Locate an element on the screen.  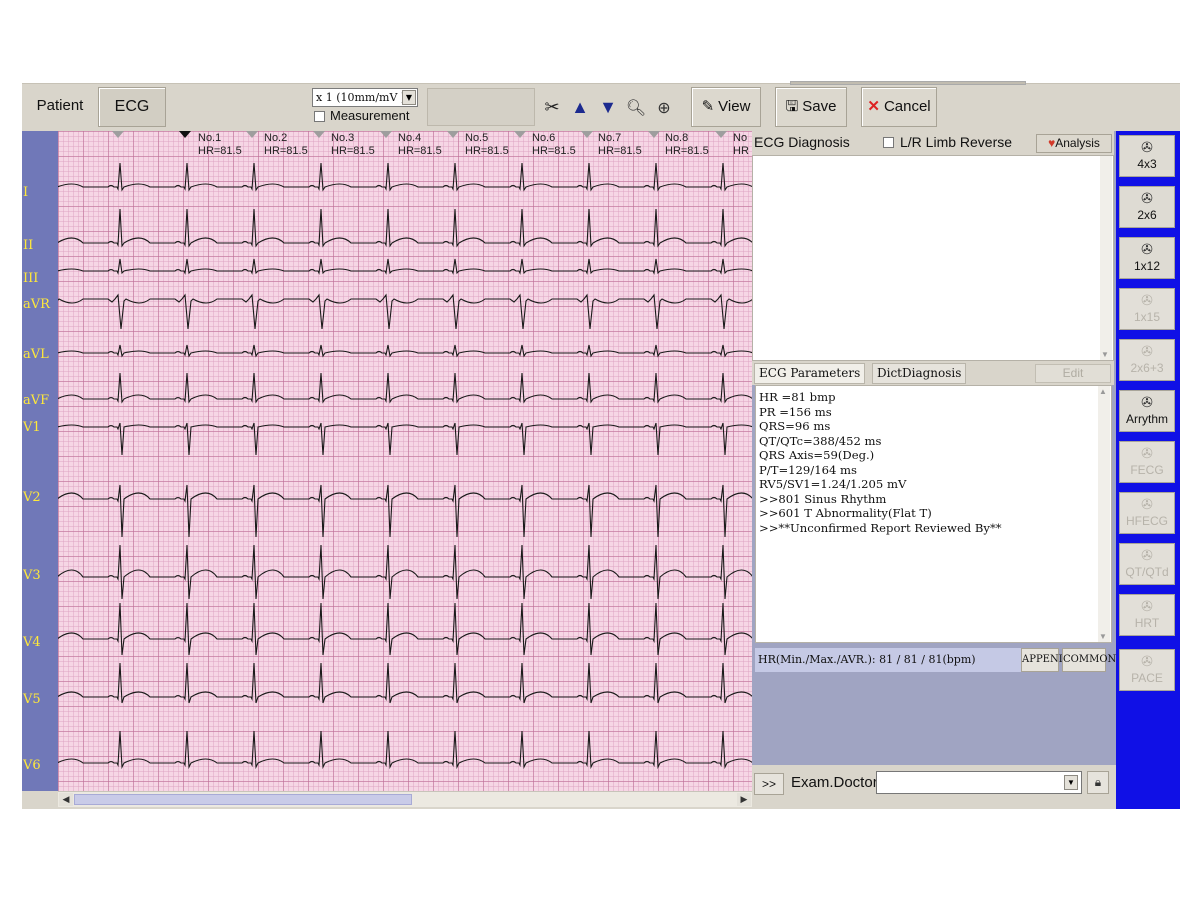
gain-down-button: ▼ is located at coordinates (608, 107).